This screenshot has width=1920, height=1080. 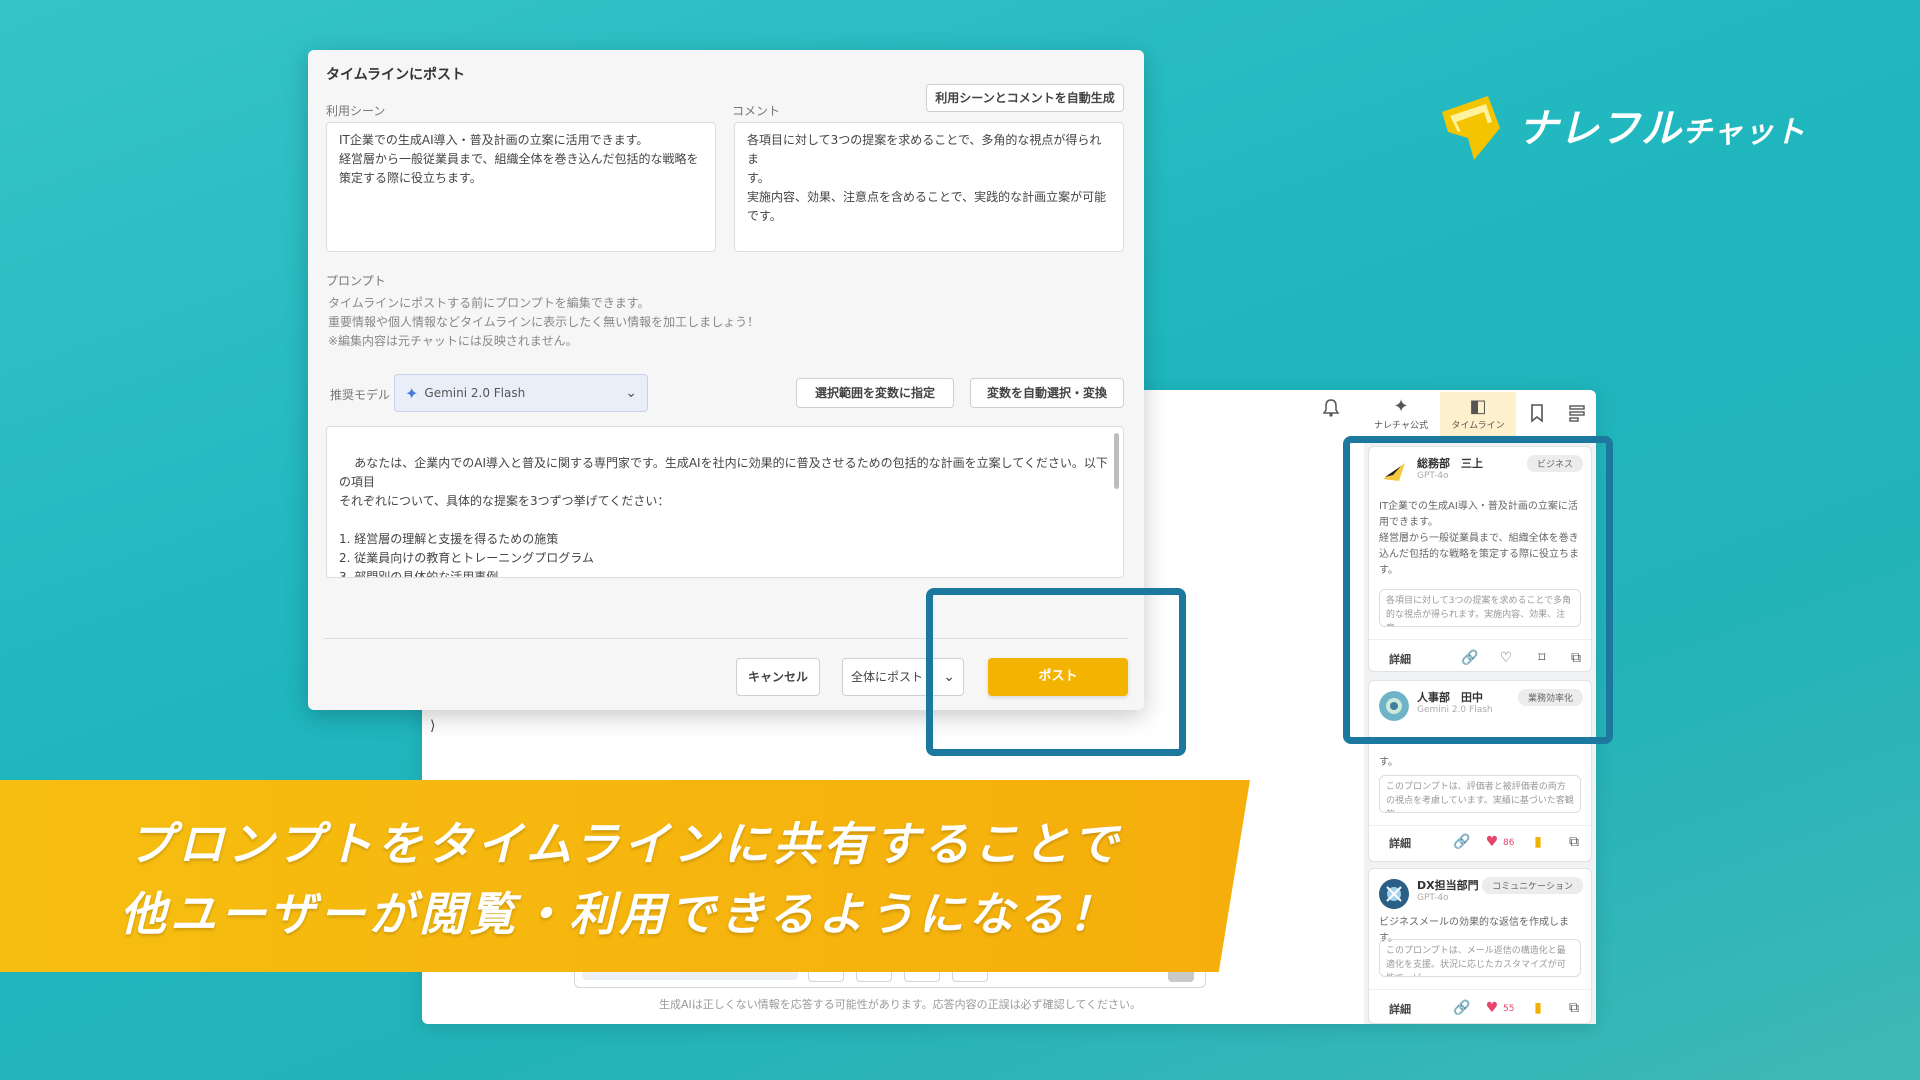 I want to click on model-select: ✦ Gemini 2.0 Flash ⌄, so click(x=521, y=393).